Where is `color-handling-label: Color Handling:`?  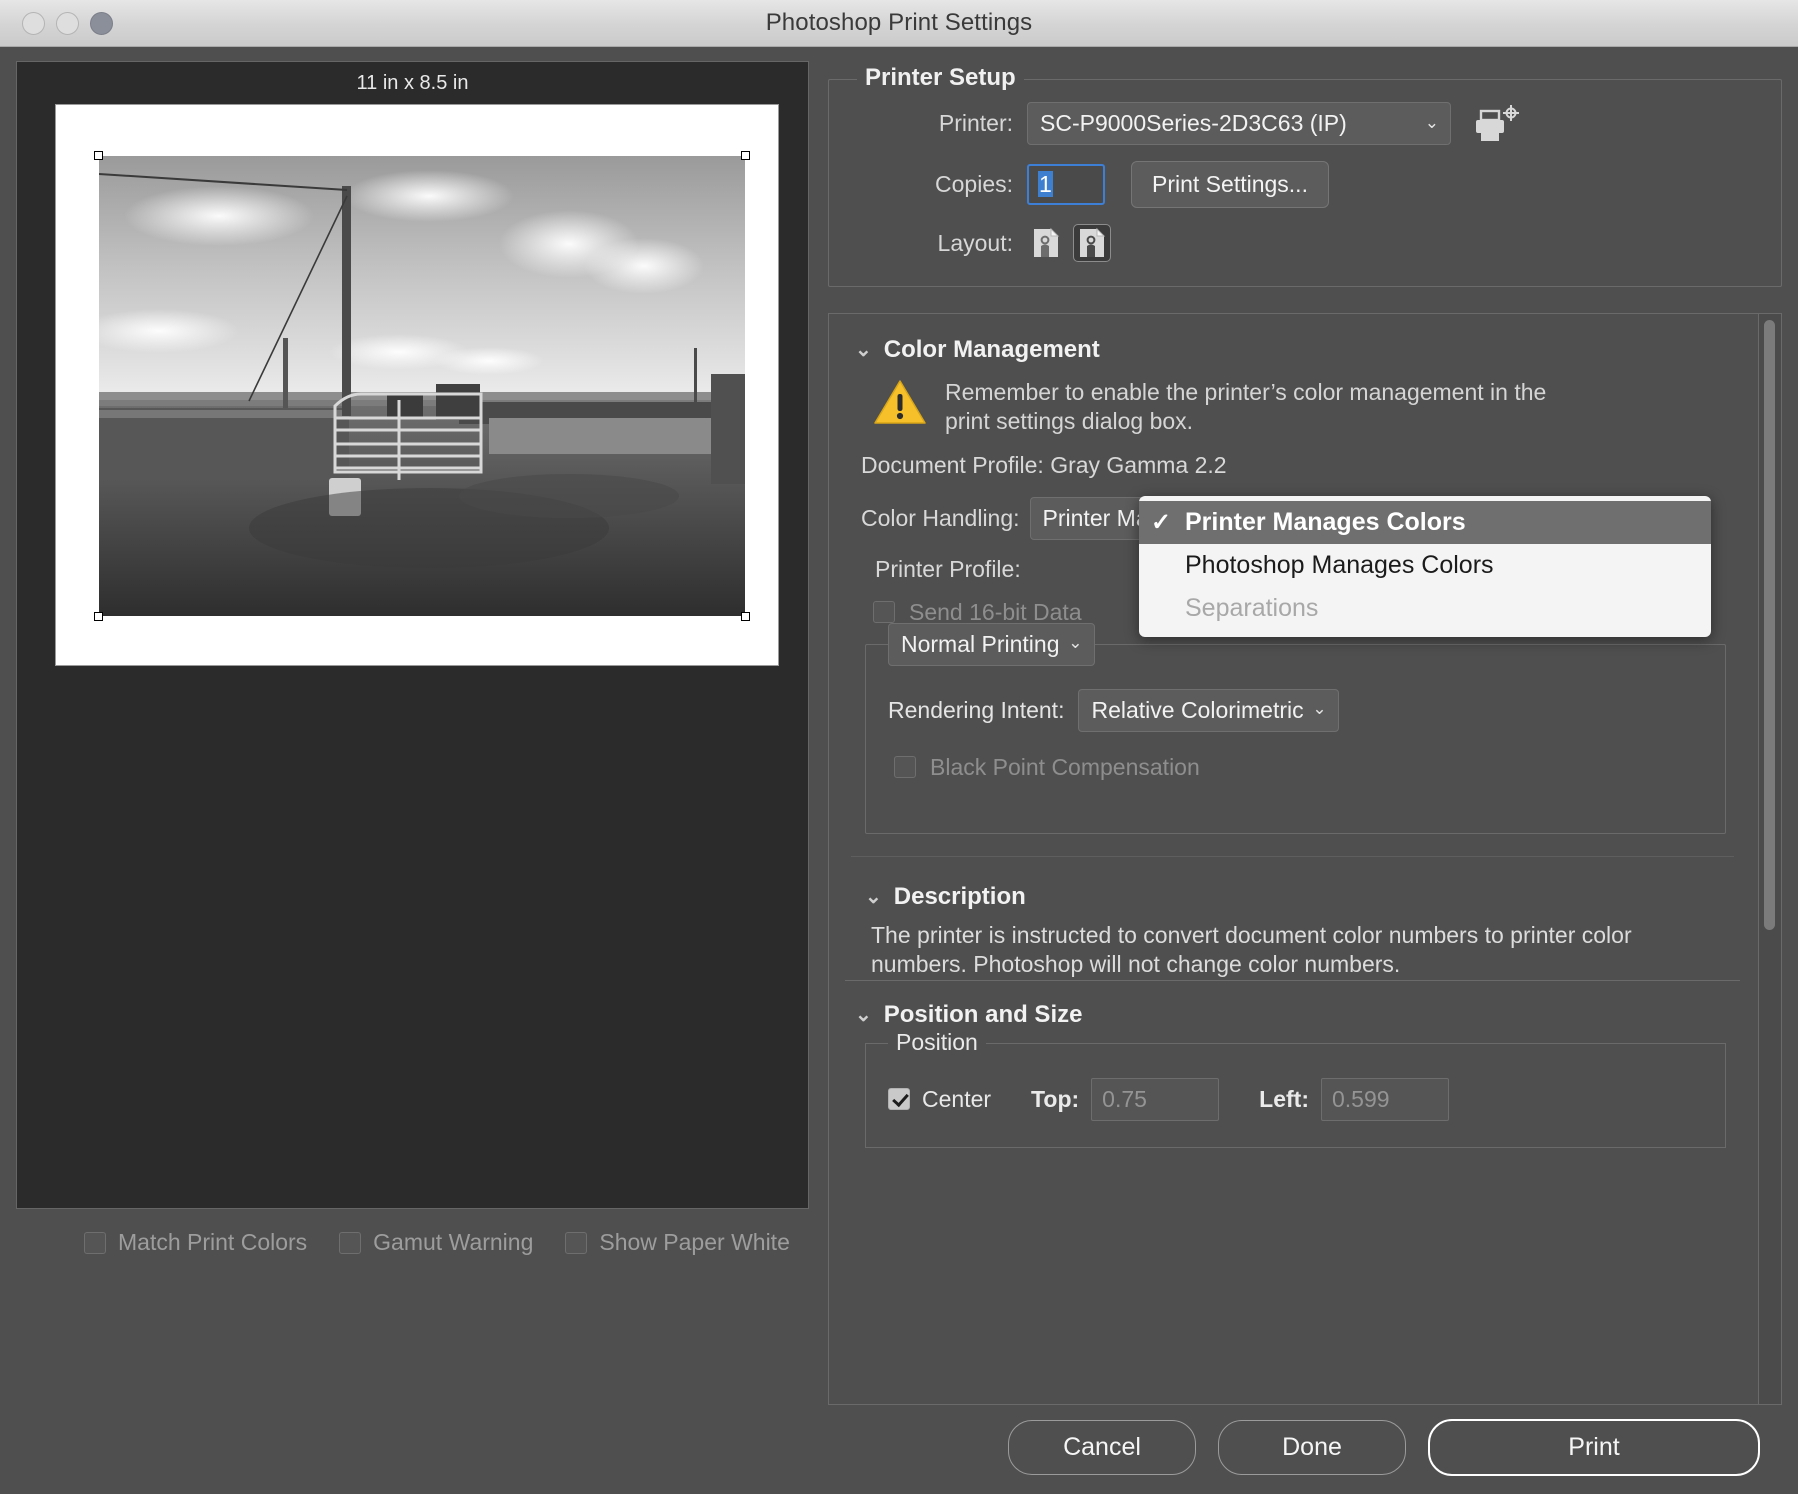 color-handling-label: Color Handling: is located at coordinates (940, 517).